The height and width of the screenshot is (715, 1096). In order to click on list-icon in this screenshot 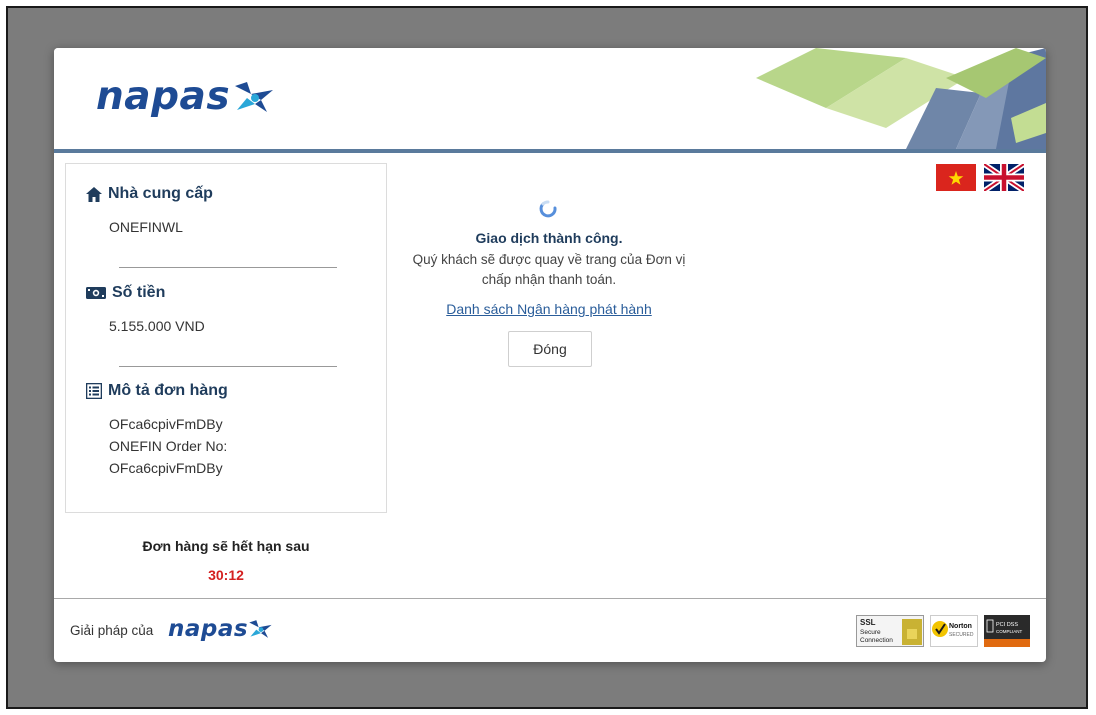, I will do `click(94, 391)`.